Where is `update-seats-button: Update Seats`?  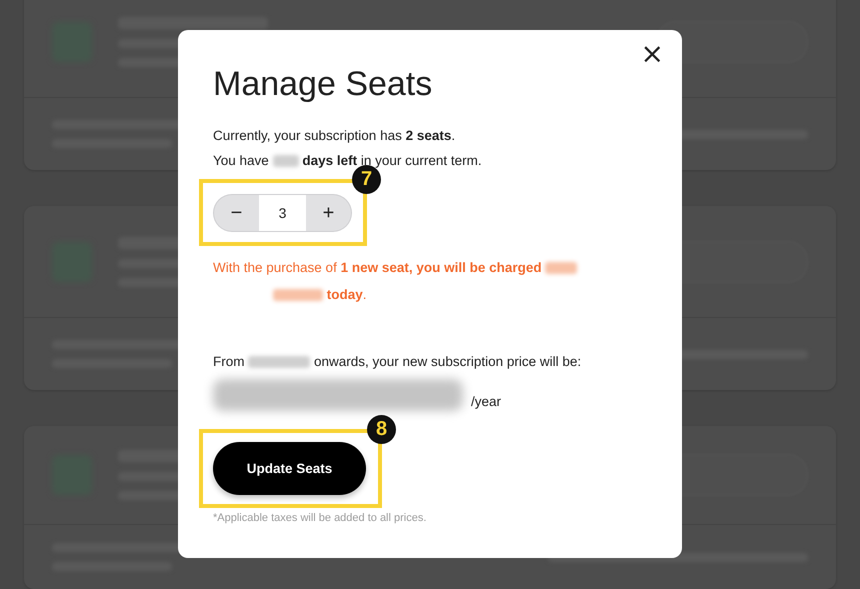 update-seats-button: Update Seats is located at coordinates (289, 468).